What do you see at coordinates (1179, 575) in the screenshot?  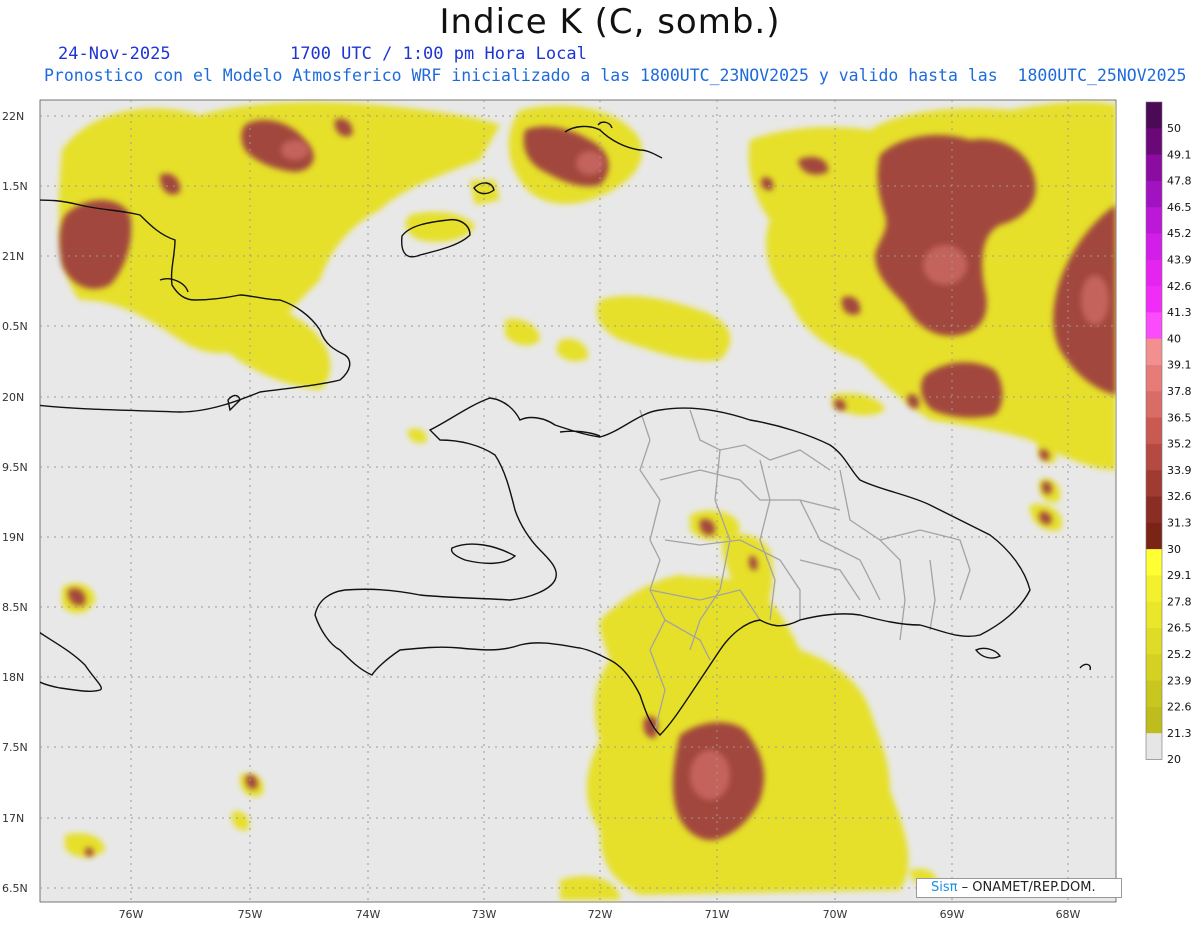 I see `colorbar-label: 29.1` at bounding box center [1179, 575].